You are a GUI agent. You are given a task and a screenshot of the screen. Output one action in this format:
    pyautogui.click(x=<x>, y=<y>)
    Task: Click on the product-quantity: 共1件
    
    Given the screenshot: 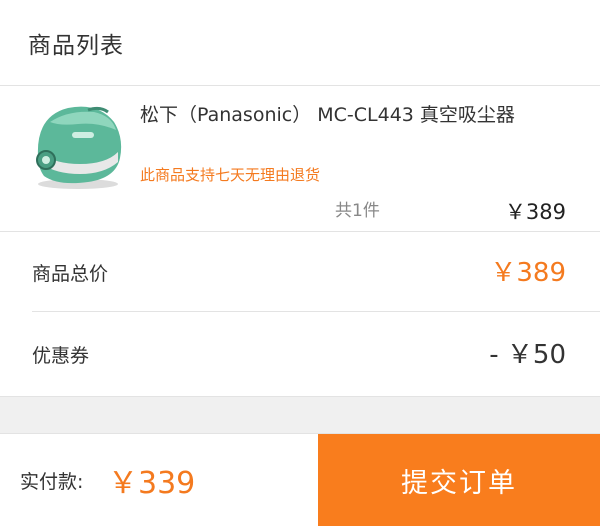 What is the action you would take?
    pyautogui.click(x=357, y=211)
    